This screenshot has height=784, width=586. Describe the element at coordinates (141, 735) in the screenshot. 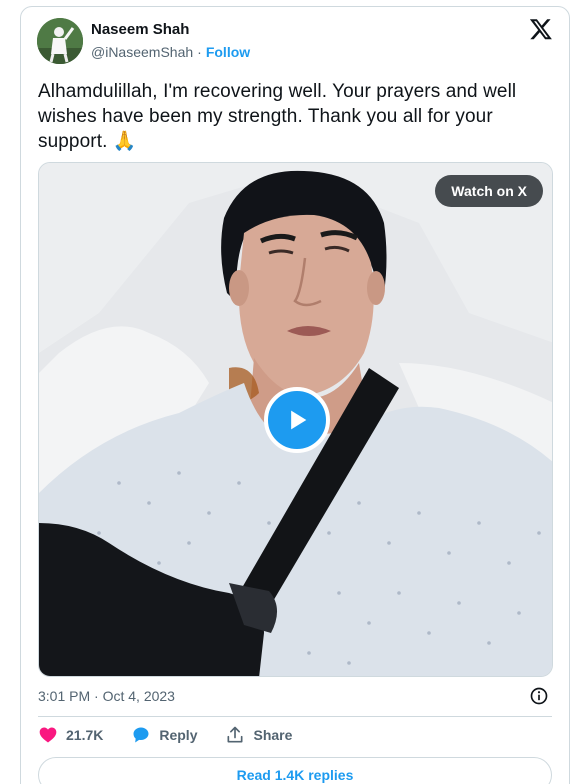

I see `reply-bubble-icon` at that location.